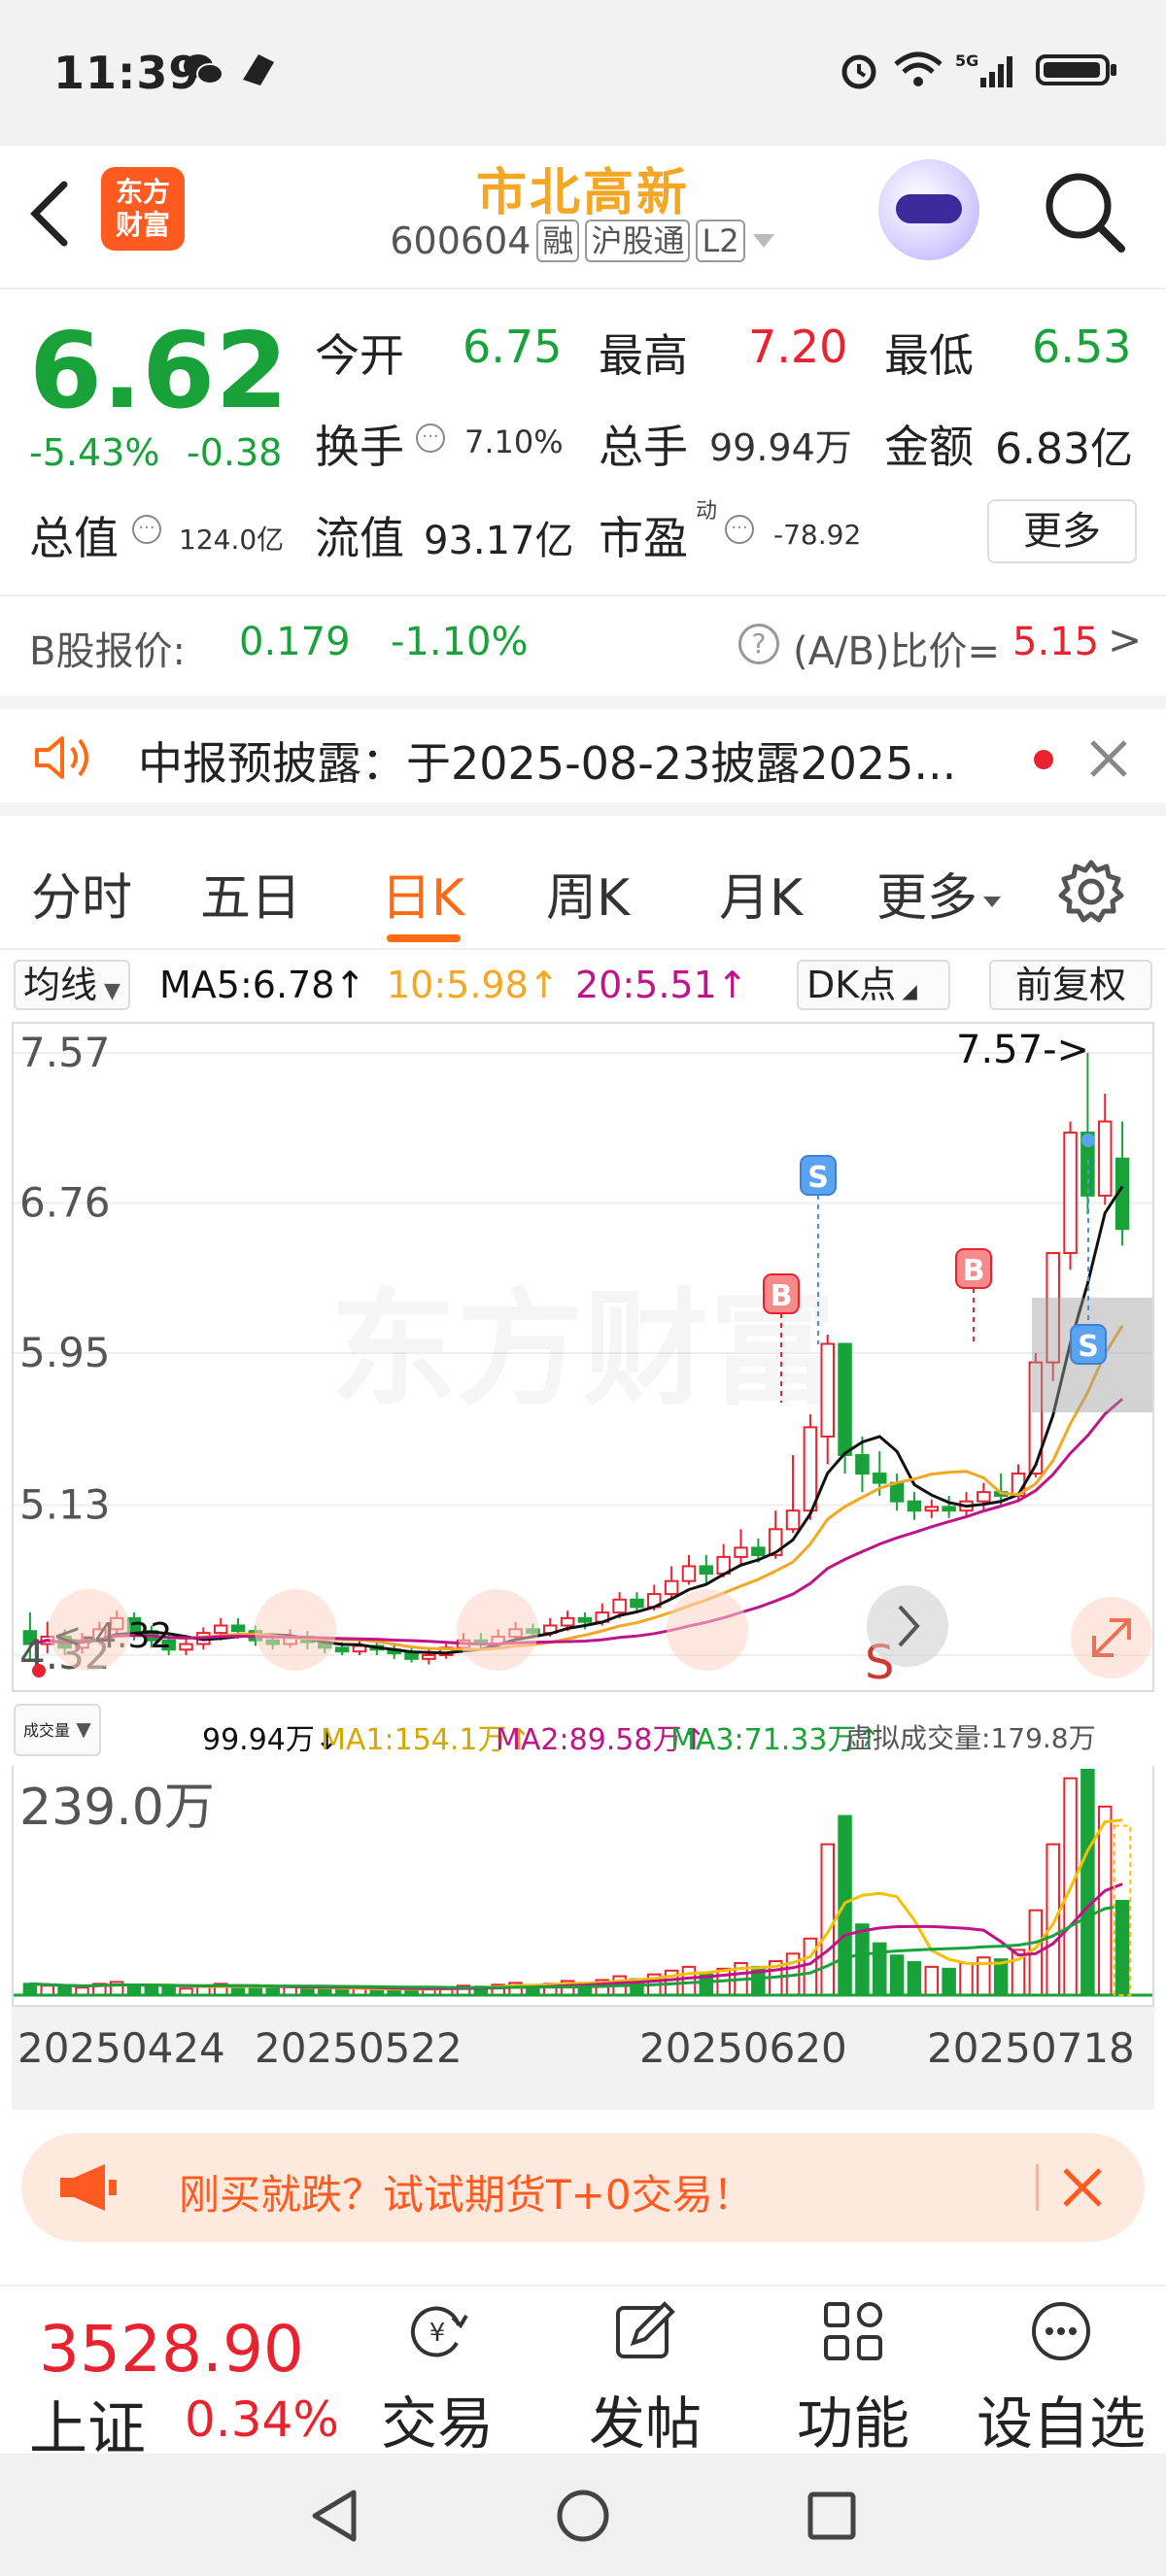 The height and width of the screenshot is (2576, 1166). I want to click on help-icon: ?, so click(758, 644).